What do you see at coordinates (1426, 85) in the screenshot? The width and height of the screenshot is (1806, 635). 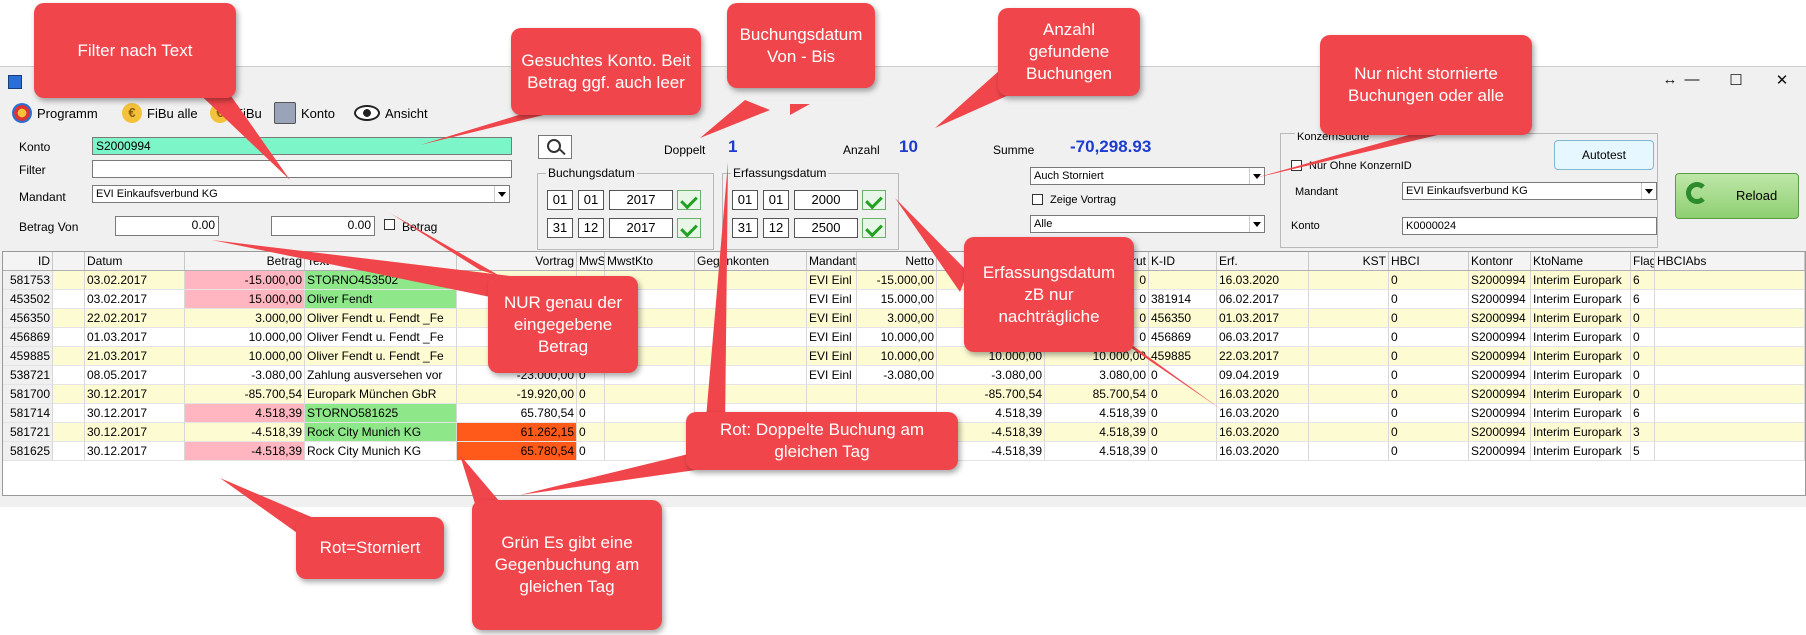 I see `callout-storniert: Nur nicht stornierte Buchungen oder alle` at bounding box center [1426, 85].